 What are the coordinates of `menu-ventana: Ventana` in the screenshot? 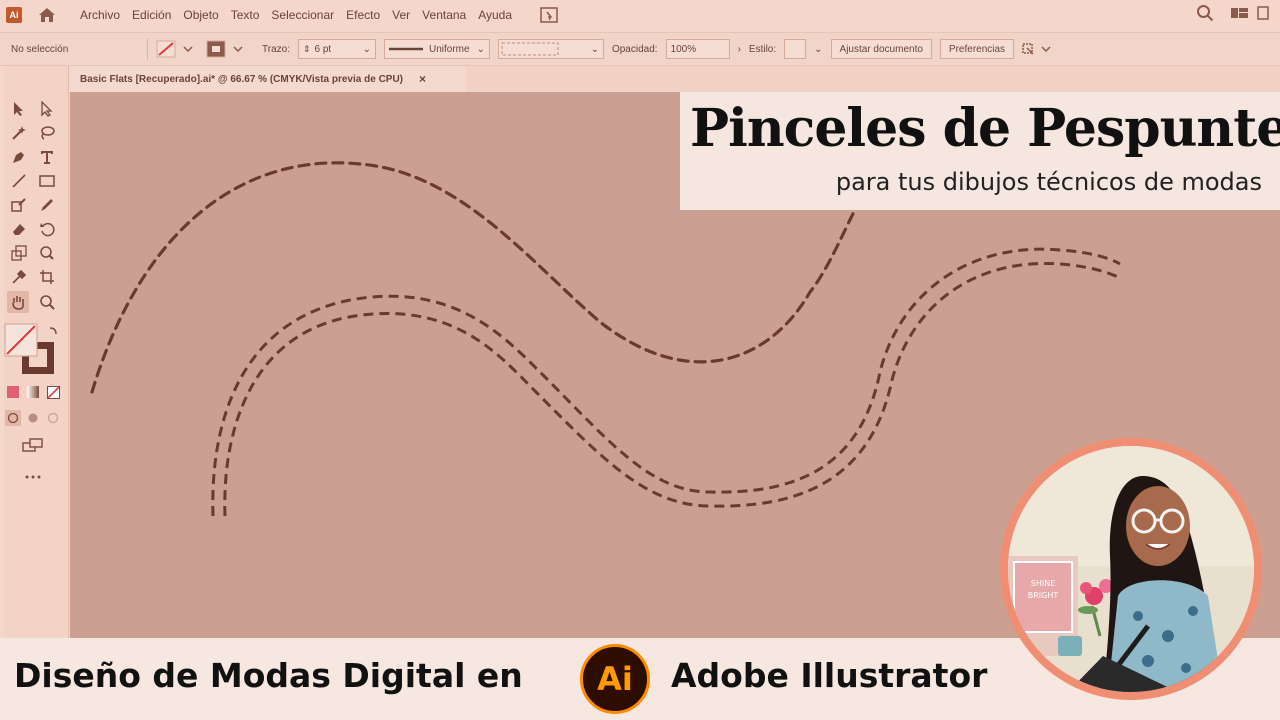 It's located at (444, 15).